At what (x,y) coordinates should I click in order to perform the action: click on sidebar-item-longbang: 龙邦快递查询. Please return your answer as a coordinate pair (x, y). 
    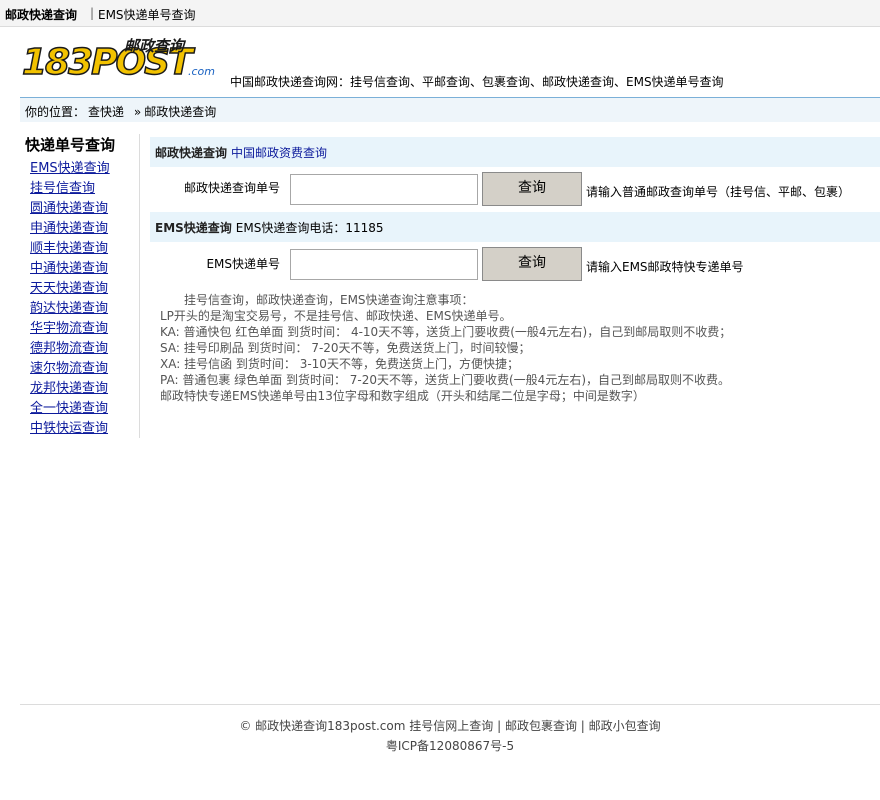
    Looking at the image, I should click on (69, 388).